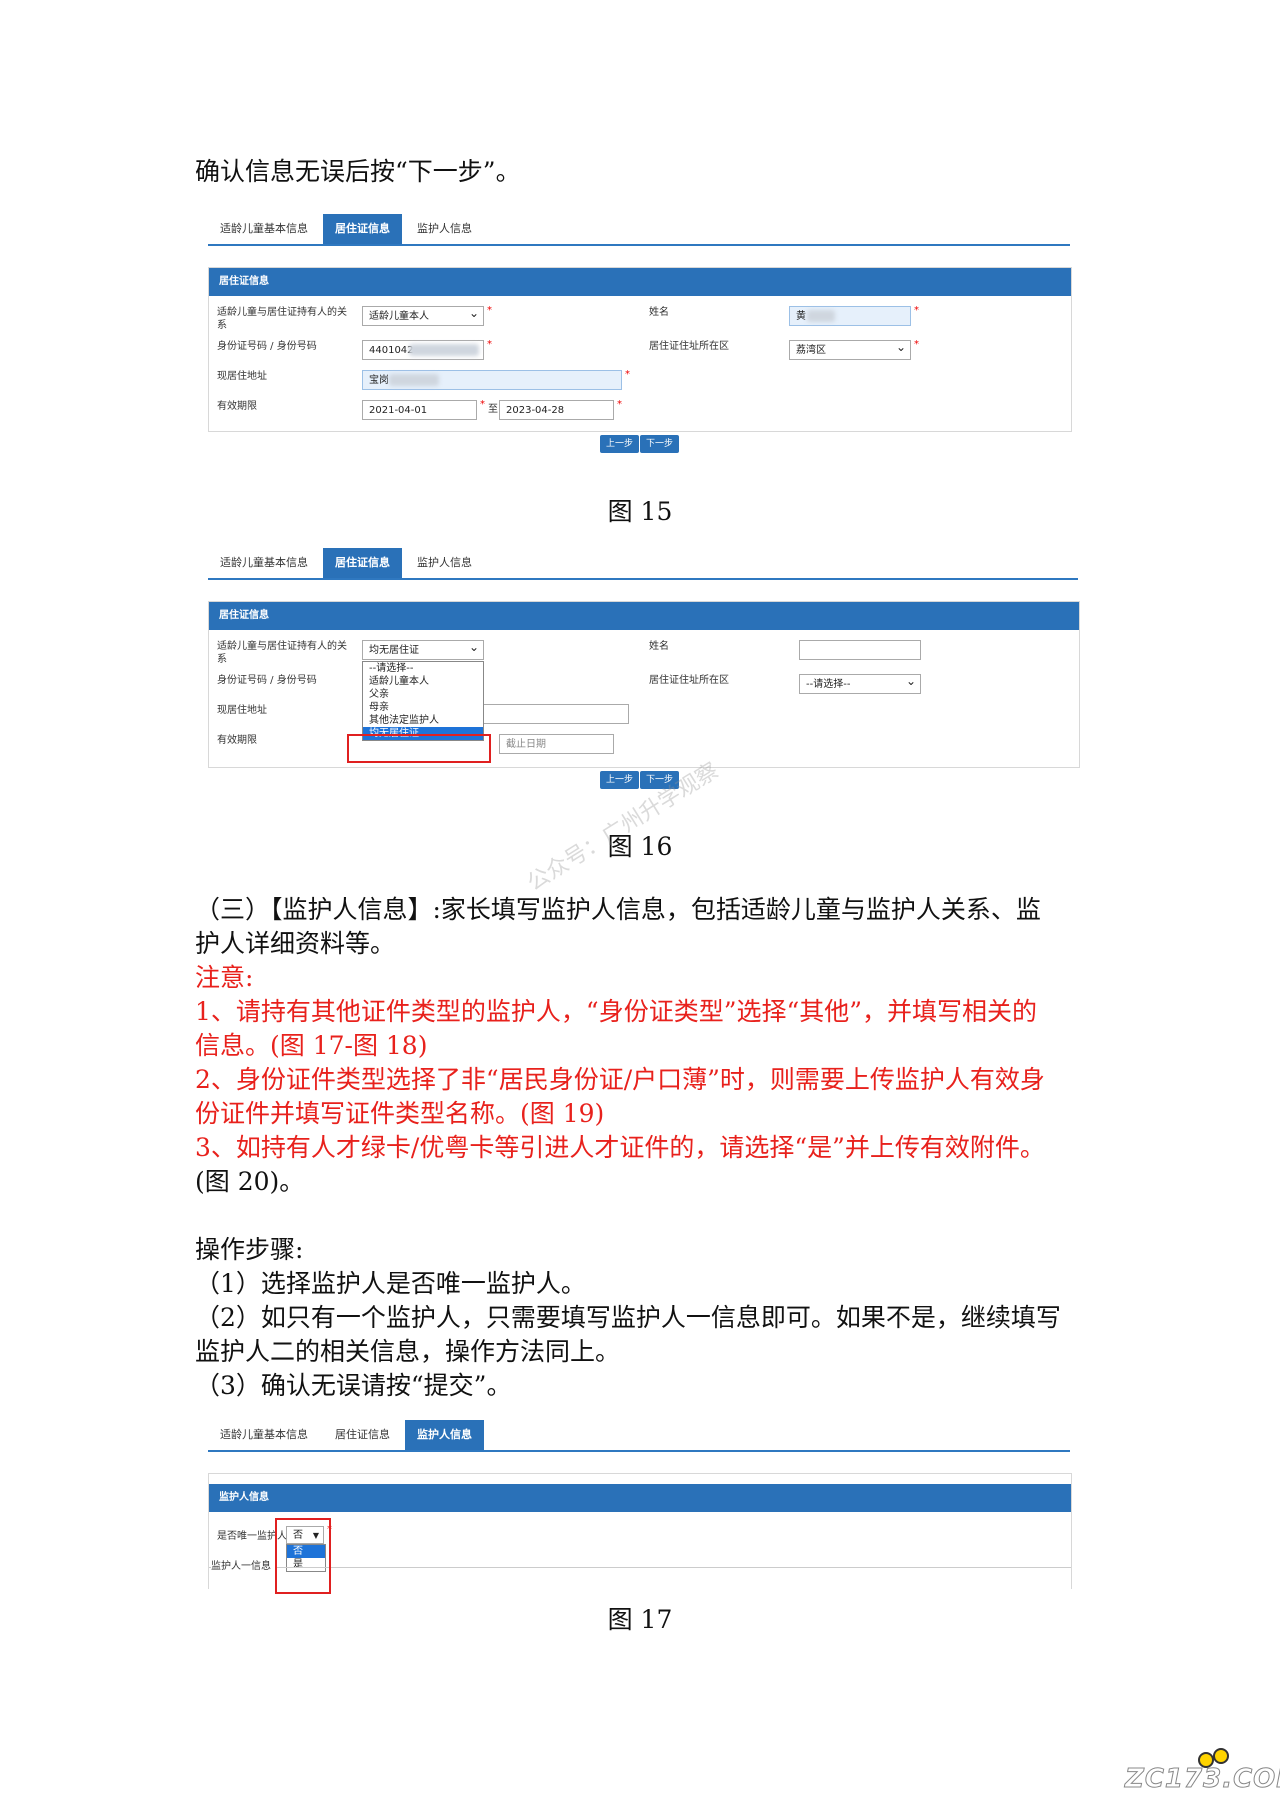 This screenshot has width=1280, height=1810. Describe the element at coordinates (419, 410) in the screenshot. I see `start-date-input: 2021-04-01` at that location.